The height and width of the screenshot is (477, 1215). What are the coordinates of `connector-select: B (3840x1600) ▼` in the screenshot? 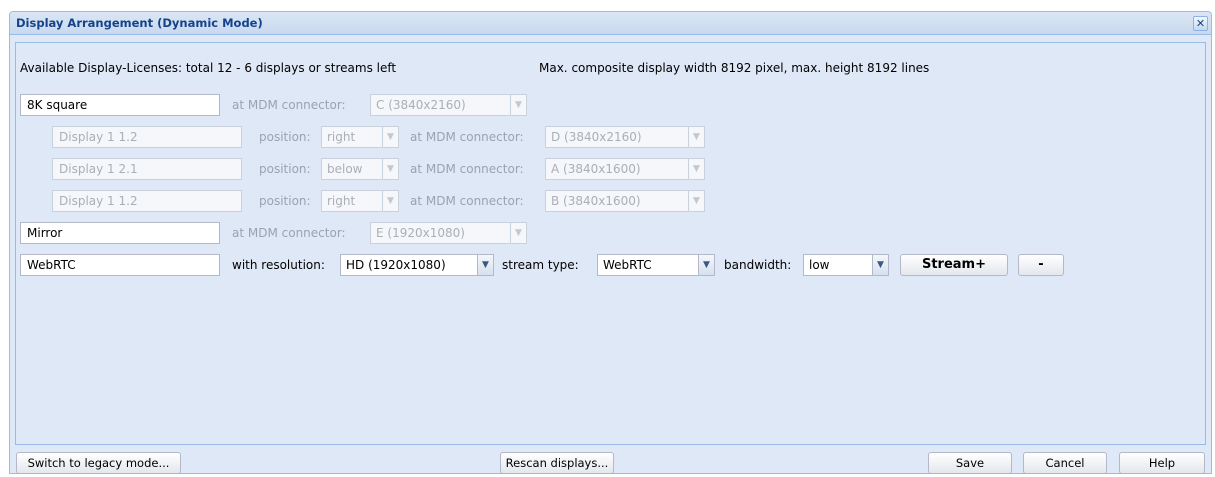 It's located at (625, 201).